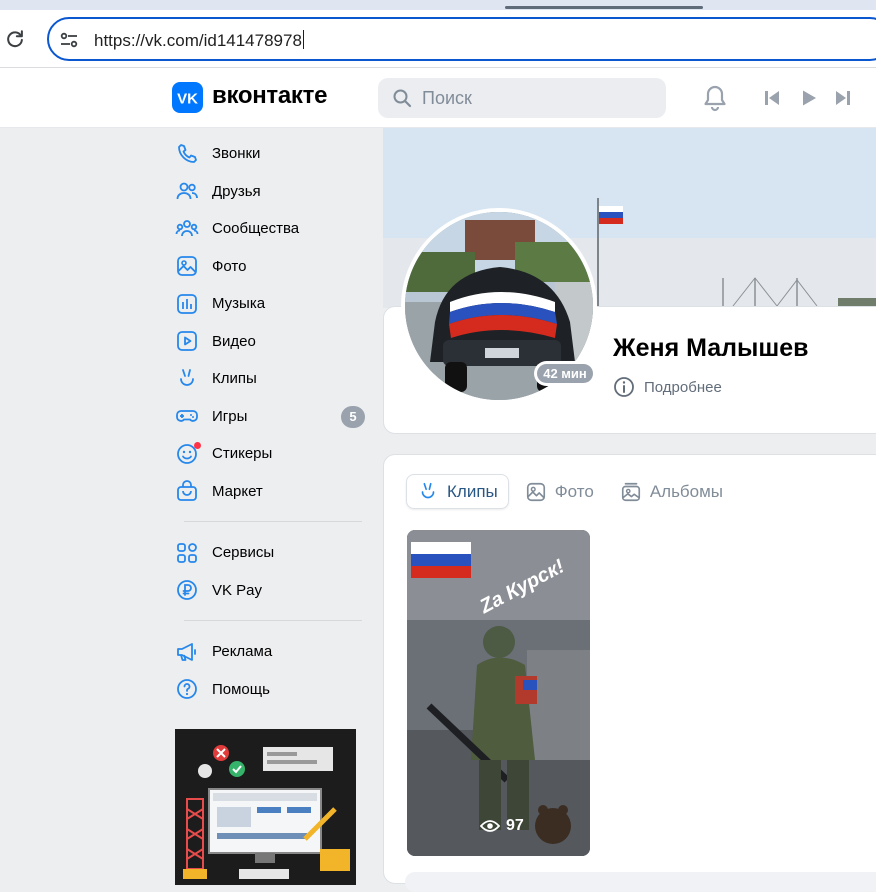 This screenshot has width=876, height=892. Describe the element at coordinates (353, 416) in the screenshot. I see `games-counter-badge: 5` at that location.